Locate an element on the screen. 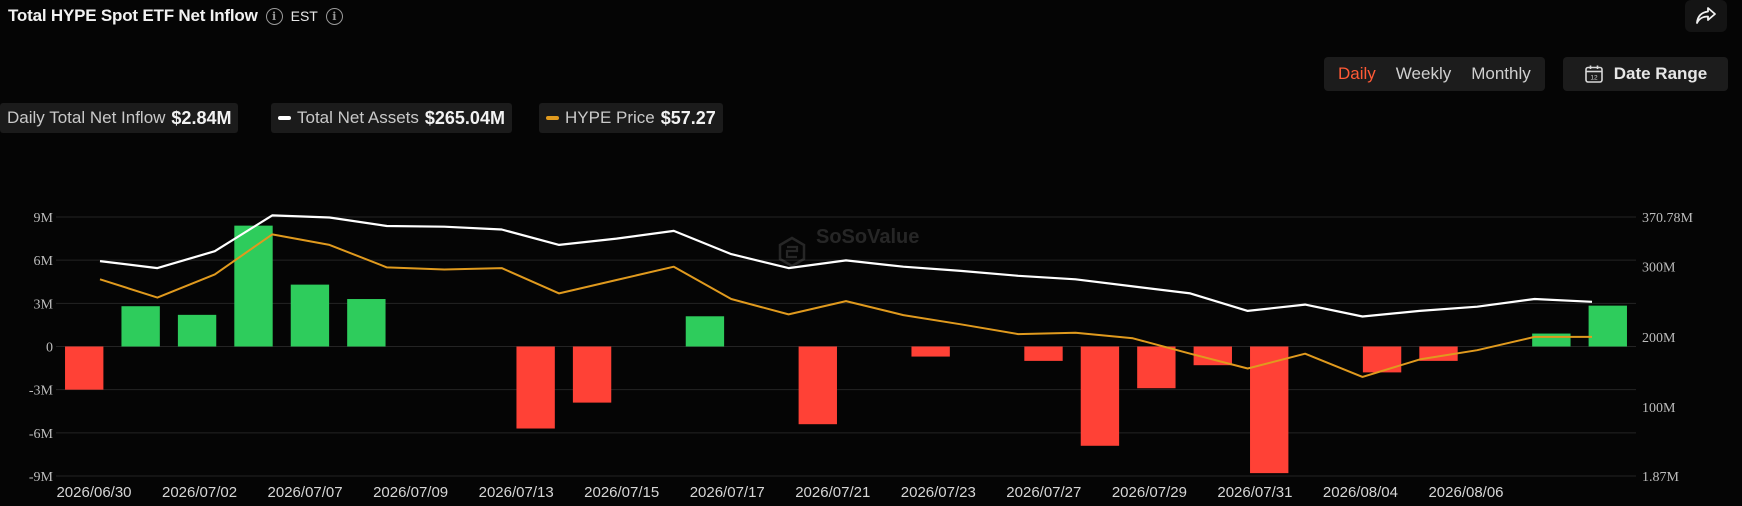 This screenshot has height=506, width=1742. x-axis-tick-label: 2026/07/13 is located at coordinates (516, 492).